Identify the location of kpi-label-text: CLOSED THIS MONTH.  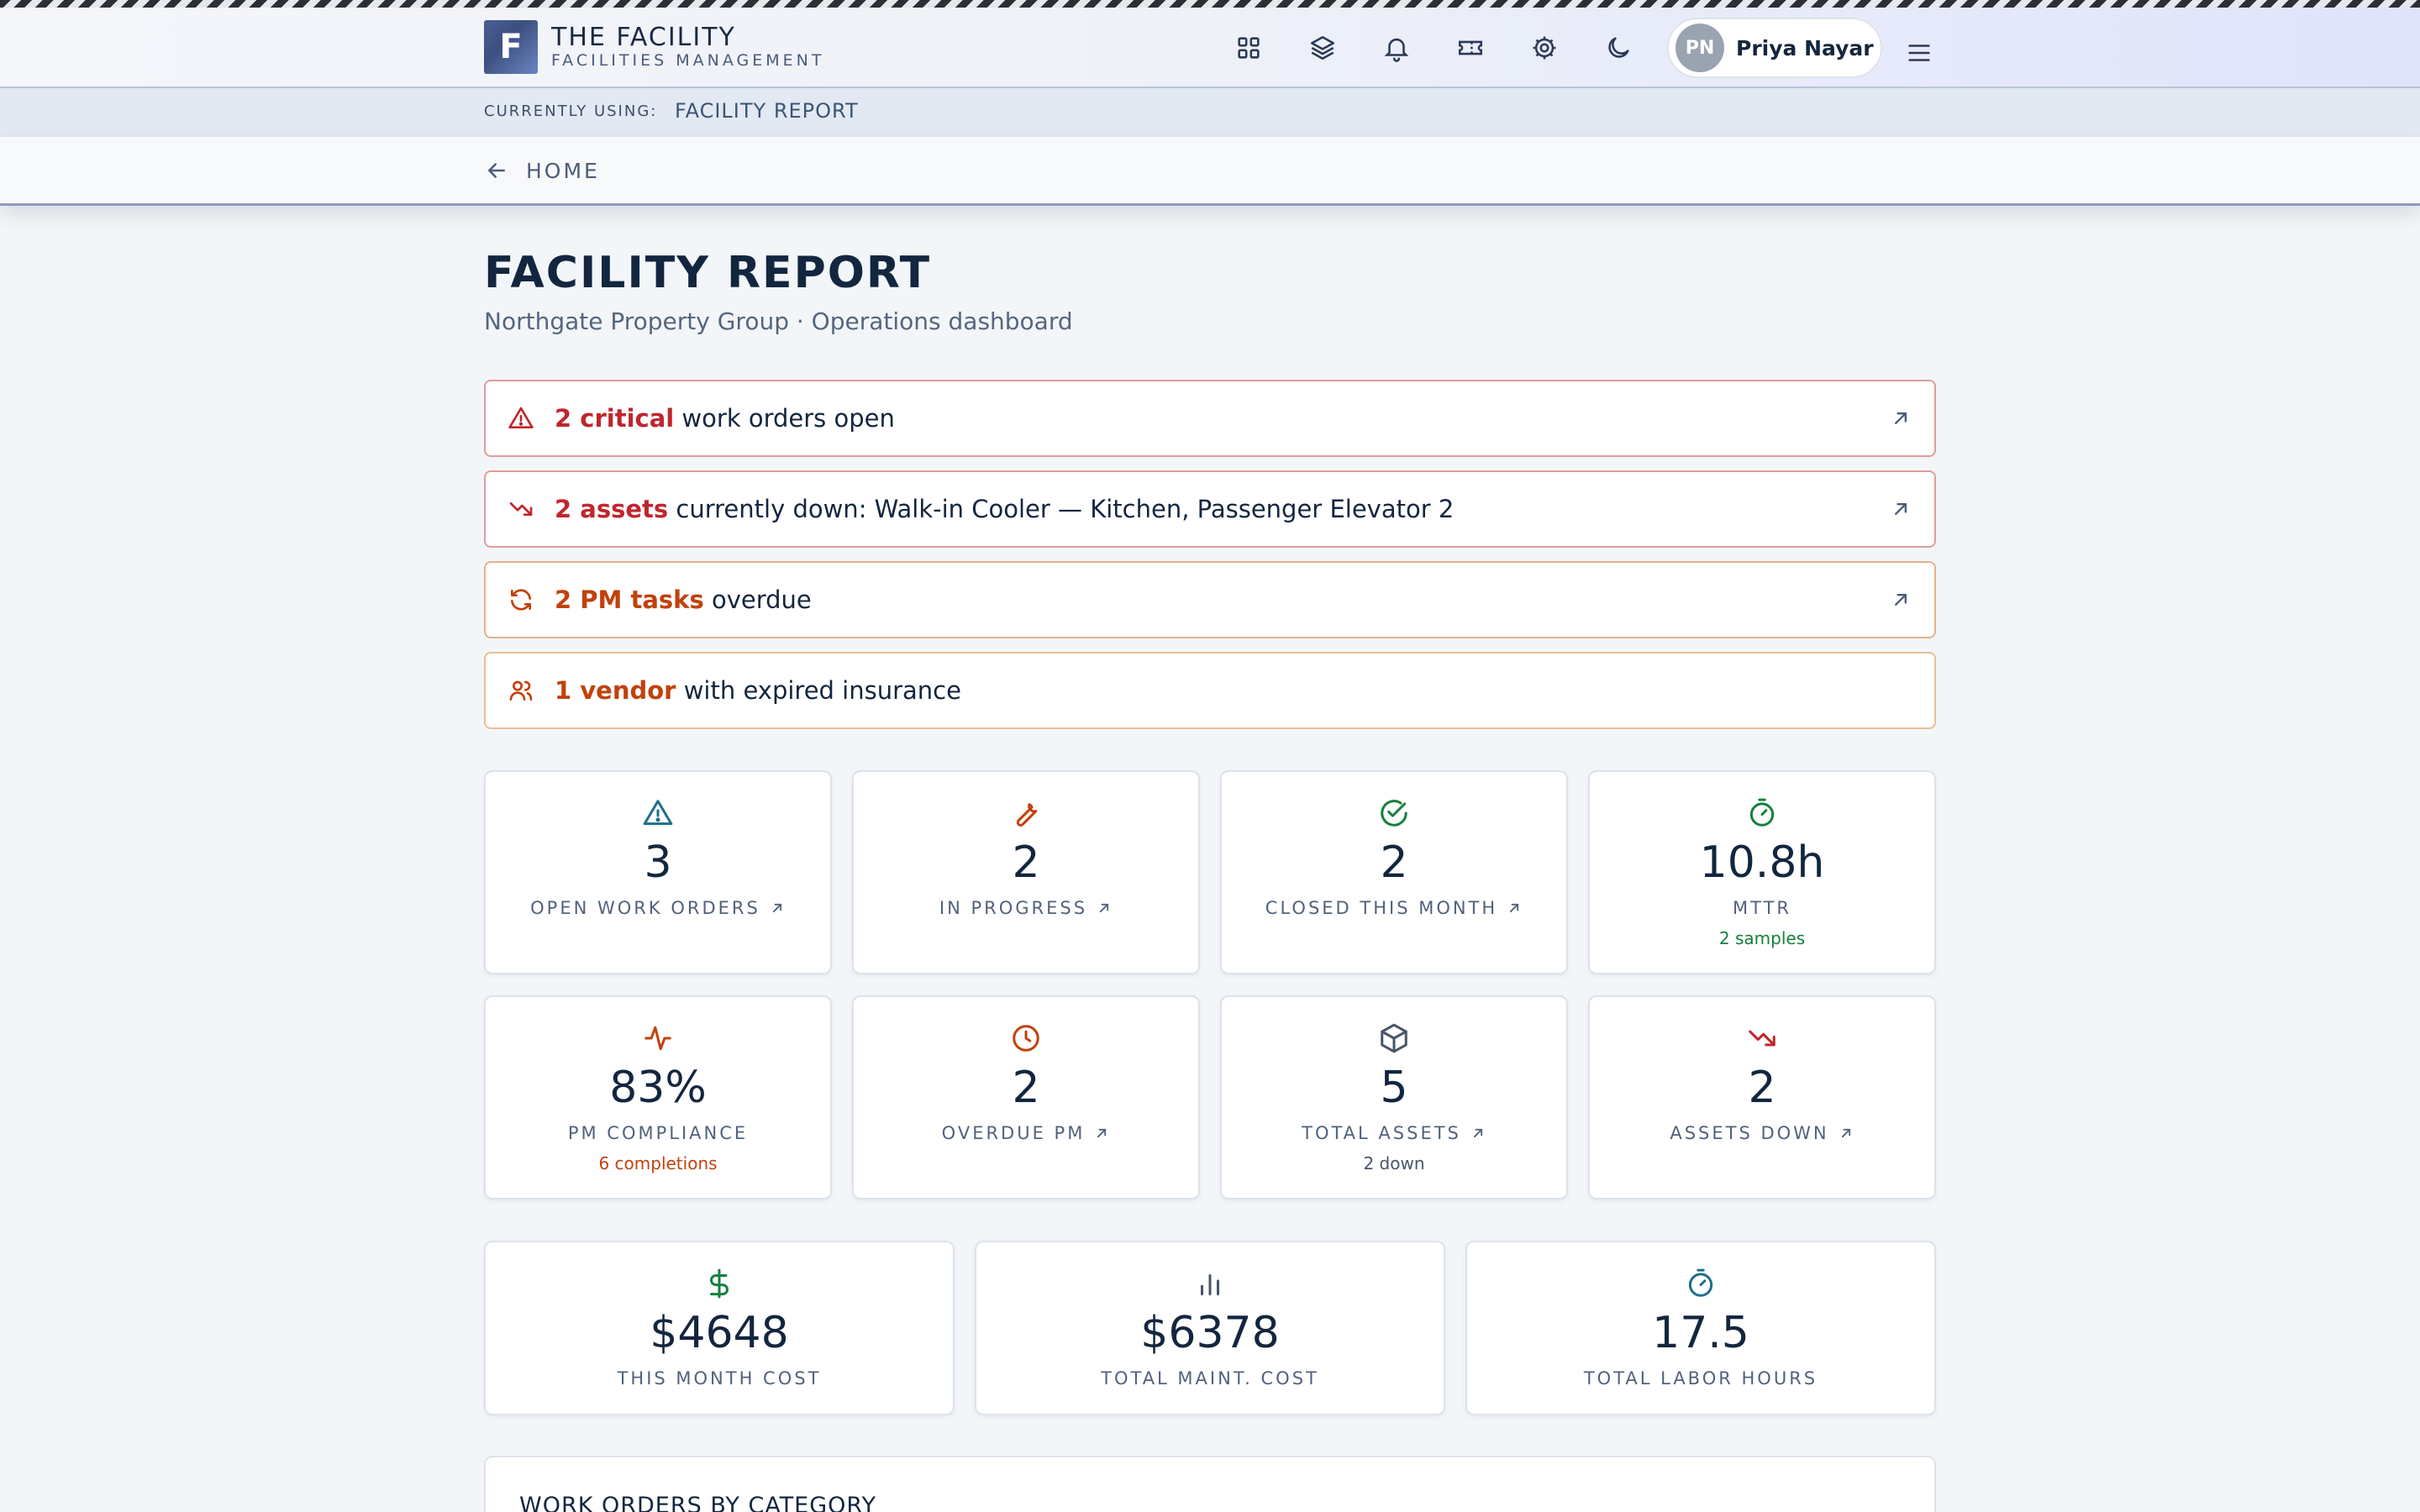
(1381, 908).